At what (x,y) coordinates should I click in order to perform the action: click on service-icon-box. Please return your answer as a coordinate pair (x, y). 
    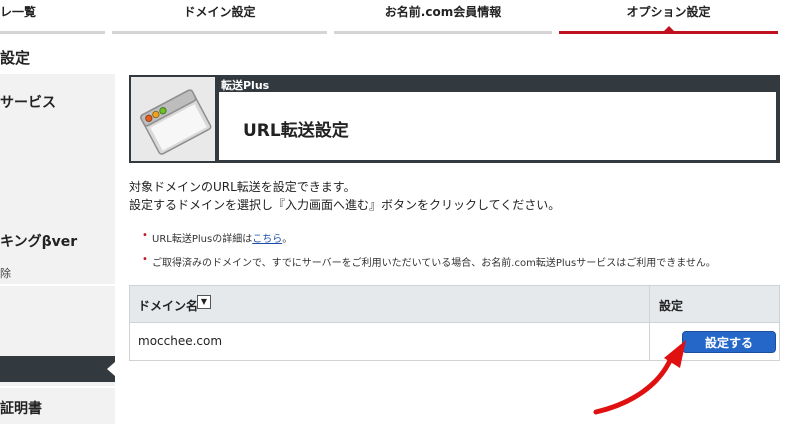
    Looking at the image, I should click on (173, 119).